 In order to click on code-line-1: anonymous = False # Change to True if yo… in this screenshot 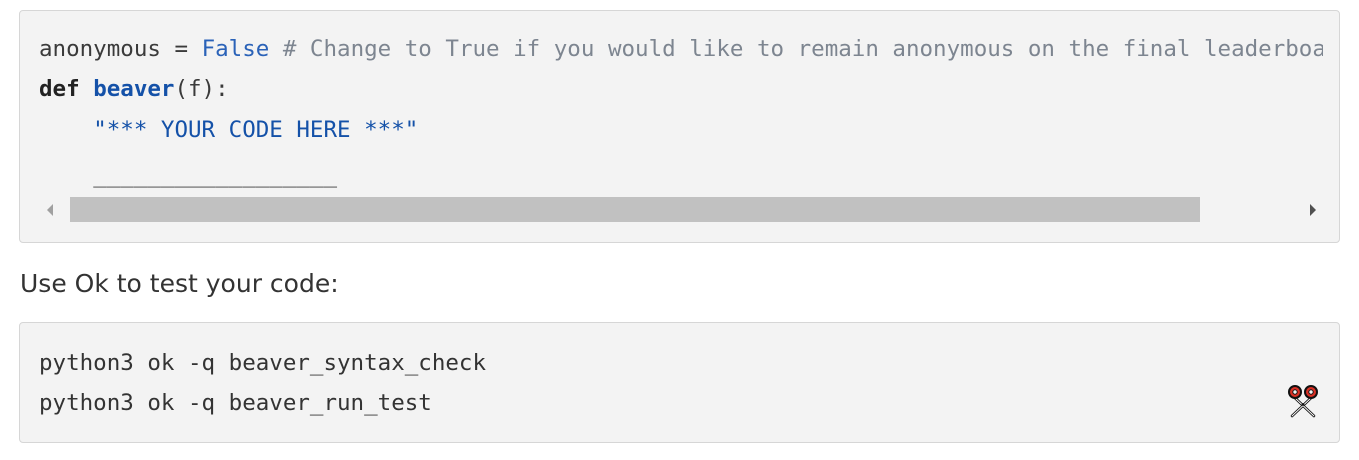, I will do `click(681, 49)`.